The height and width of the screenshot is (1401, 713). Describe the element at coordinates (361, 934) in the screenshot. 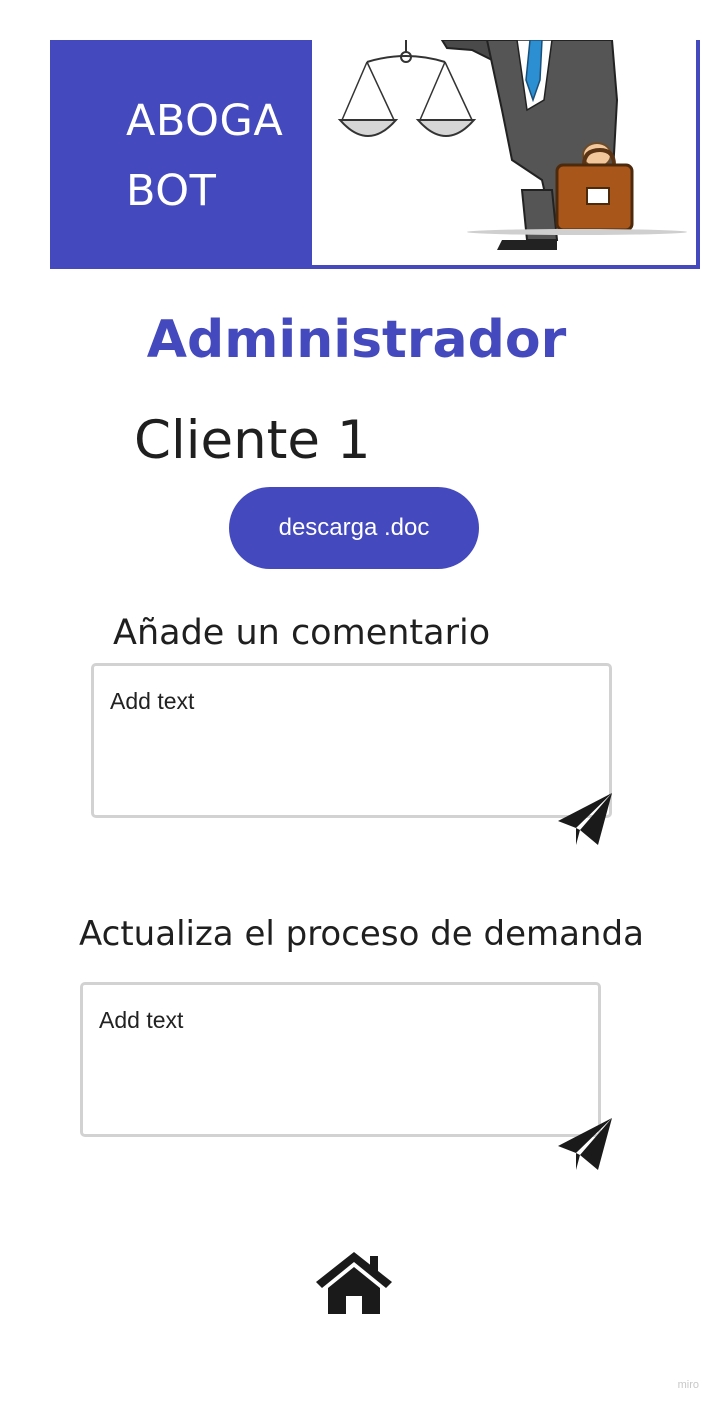

I see `process-update-label: Actualiza el proceso de demanda` at that location.